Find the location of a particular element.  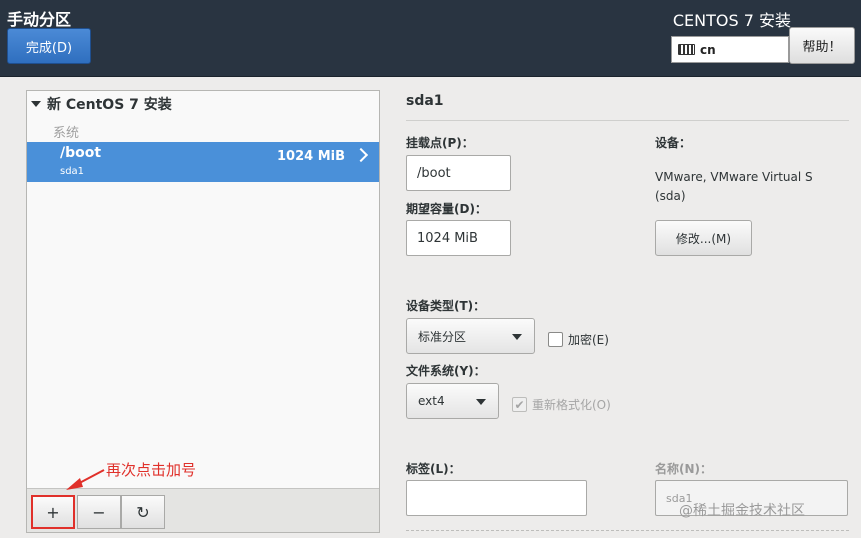

encrypt-checkbox: 加密(E) is located at coordinates (578, 339).